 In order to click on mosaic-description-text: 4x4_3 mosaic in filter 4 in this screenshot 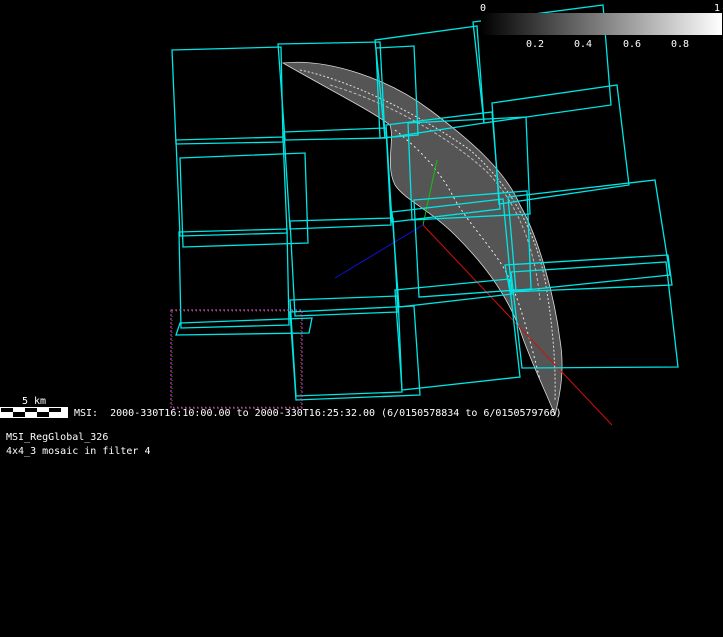, I will do `click(78, 451)`.